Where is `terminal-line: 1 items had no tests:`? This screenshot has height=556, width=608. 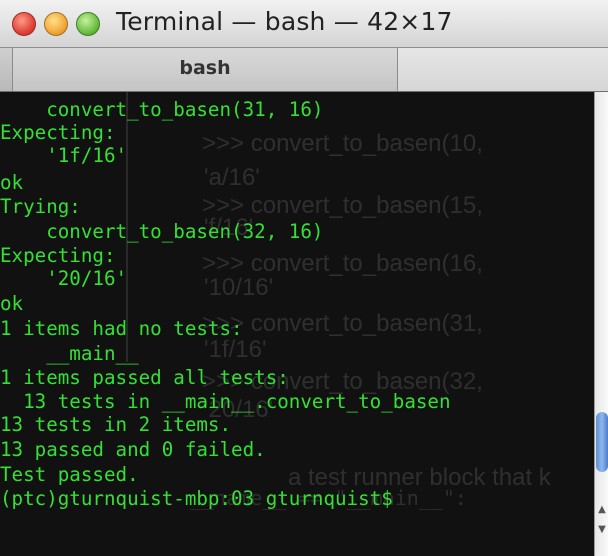
terminal-line: 1 items had no tests: is located at coordinates (121, 328).